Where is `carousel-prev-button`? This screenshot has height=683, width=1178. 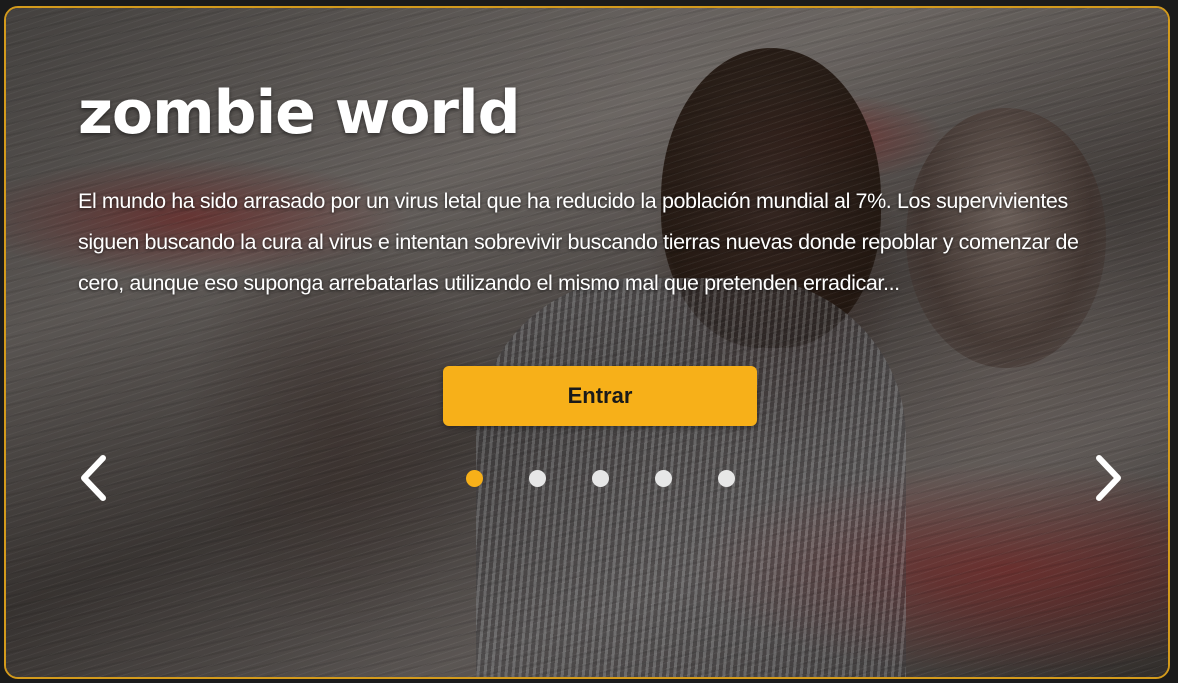
carousel-prev-button is located at coordinates (93, 480).